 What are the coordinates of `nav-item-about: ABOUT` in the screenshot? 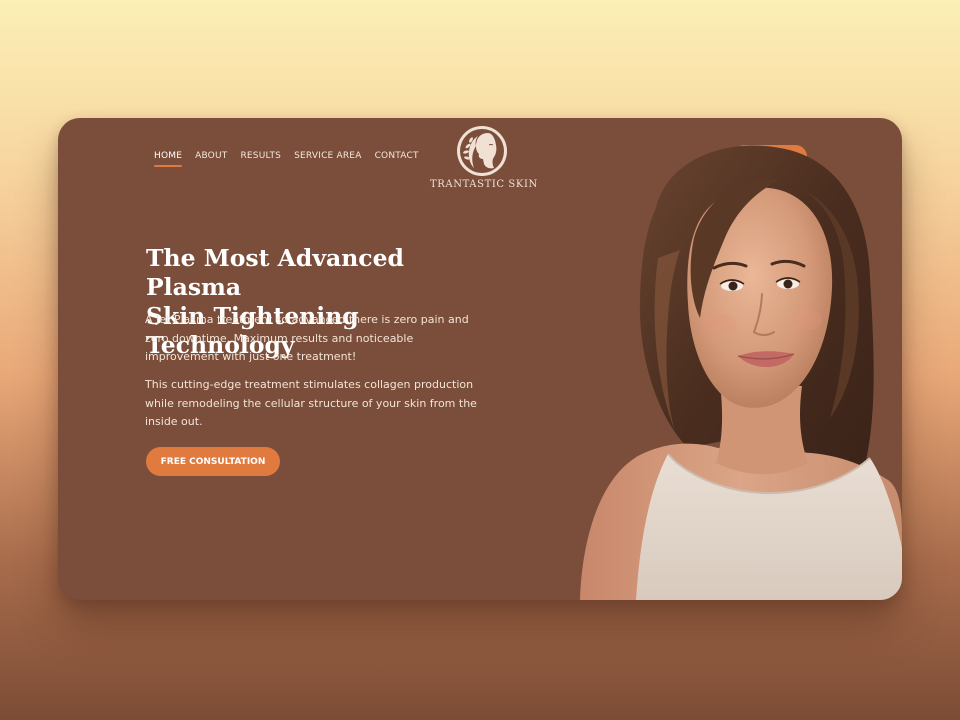 It's located at (211, 158).